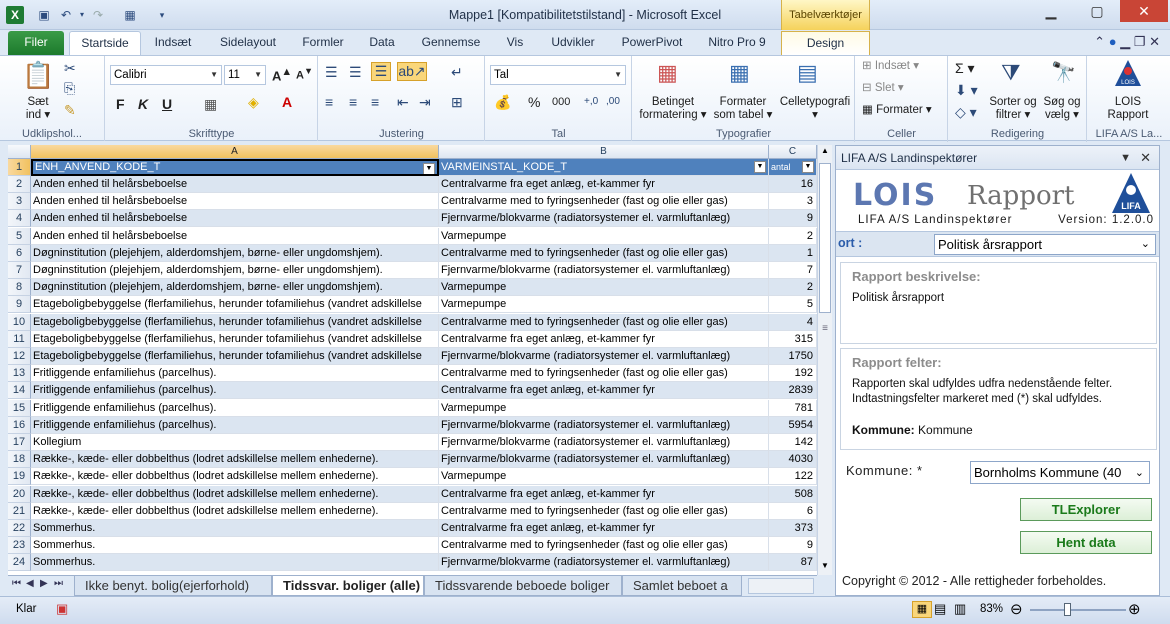 The height and width of the screenshot is (624, 1170). Describe the element at coordinates (235, 374) in the screenshot. I see `table-cell: Fritliggende enfamiliehus (parcelhus).` at that location.